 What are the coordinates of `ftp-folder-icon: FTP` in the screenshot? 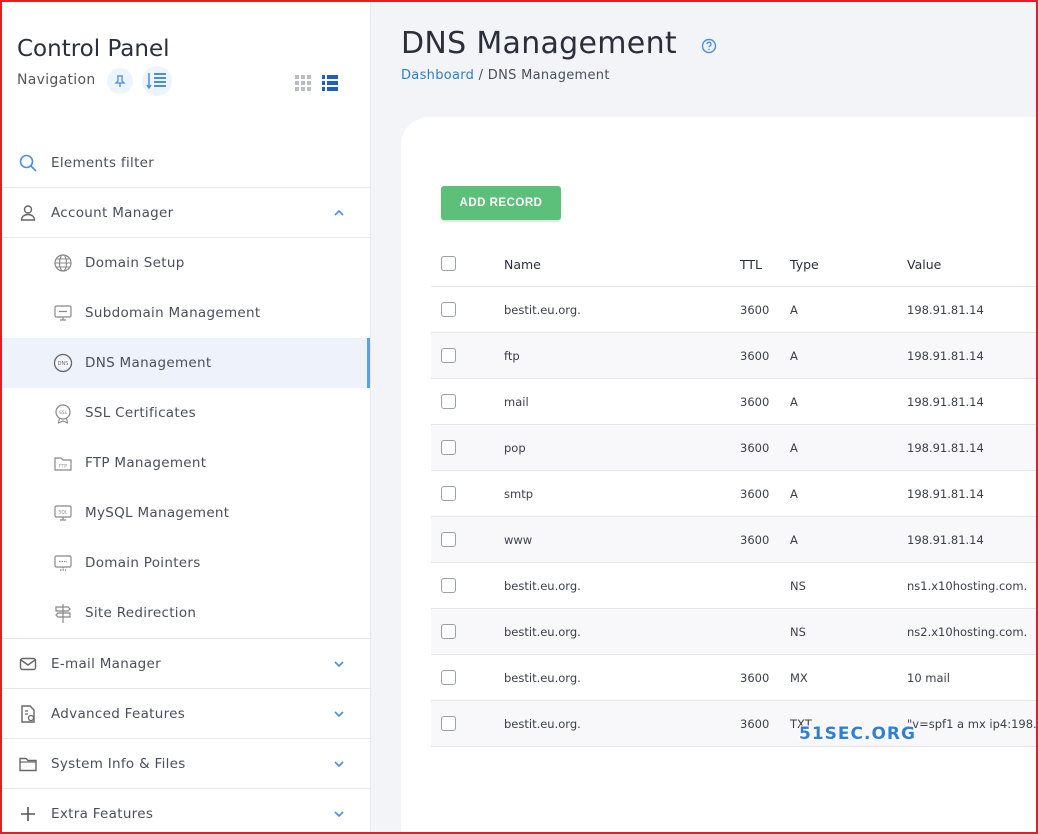 It's located at (63, 464).